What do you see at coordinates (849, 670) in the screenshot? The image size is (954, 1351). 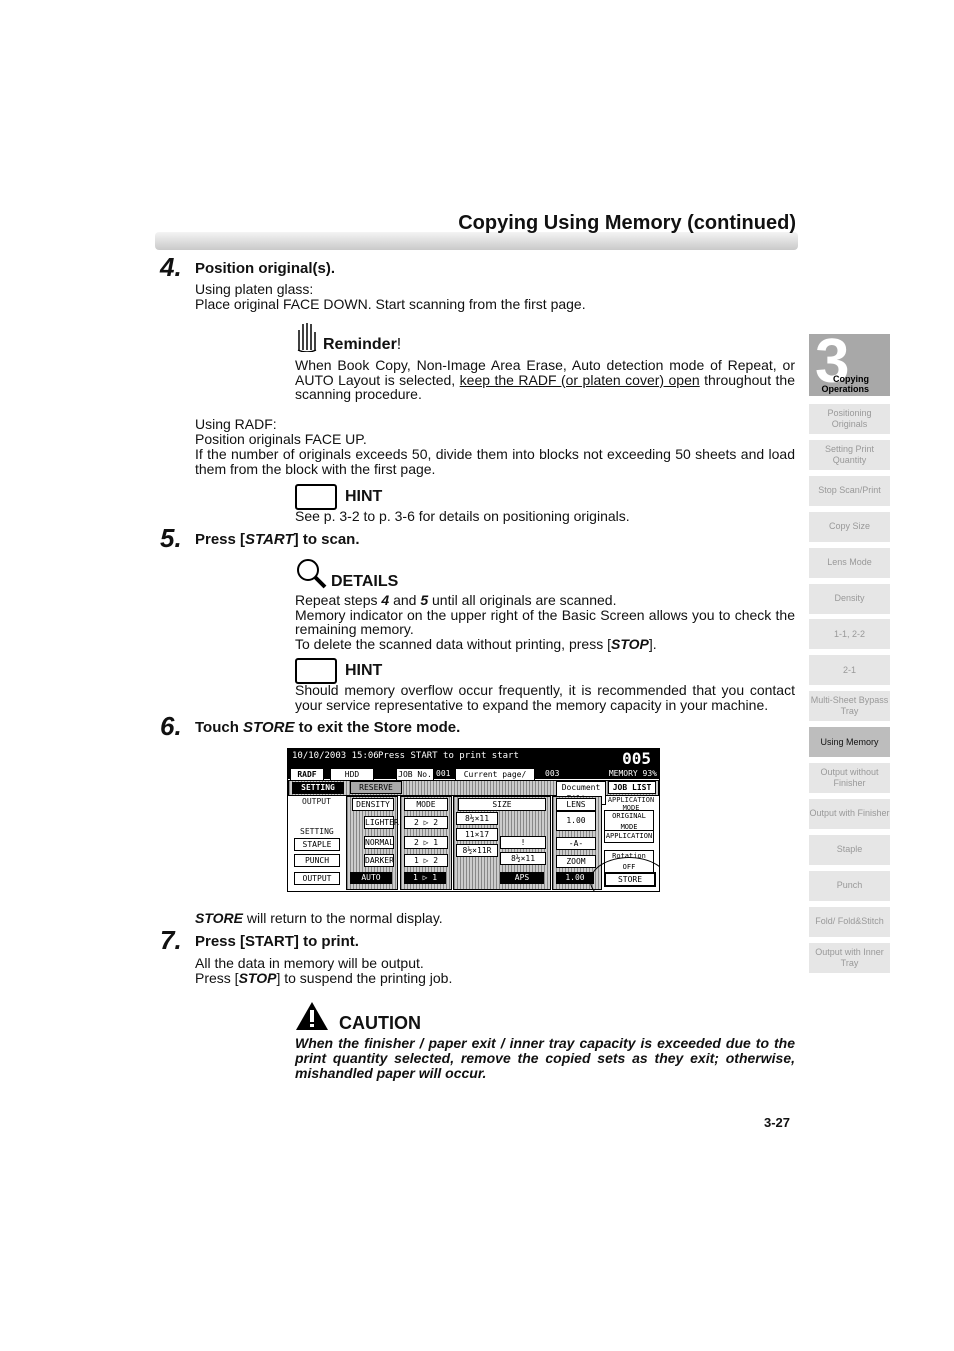 I see `sidebar-tab: 2-1` at bounding box center [849, 670].